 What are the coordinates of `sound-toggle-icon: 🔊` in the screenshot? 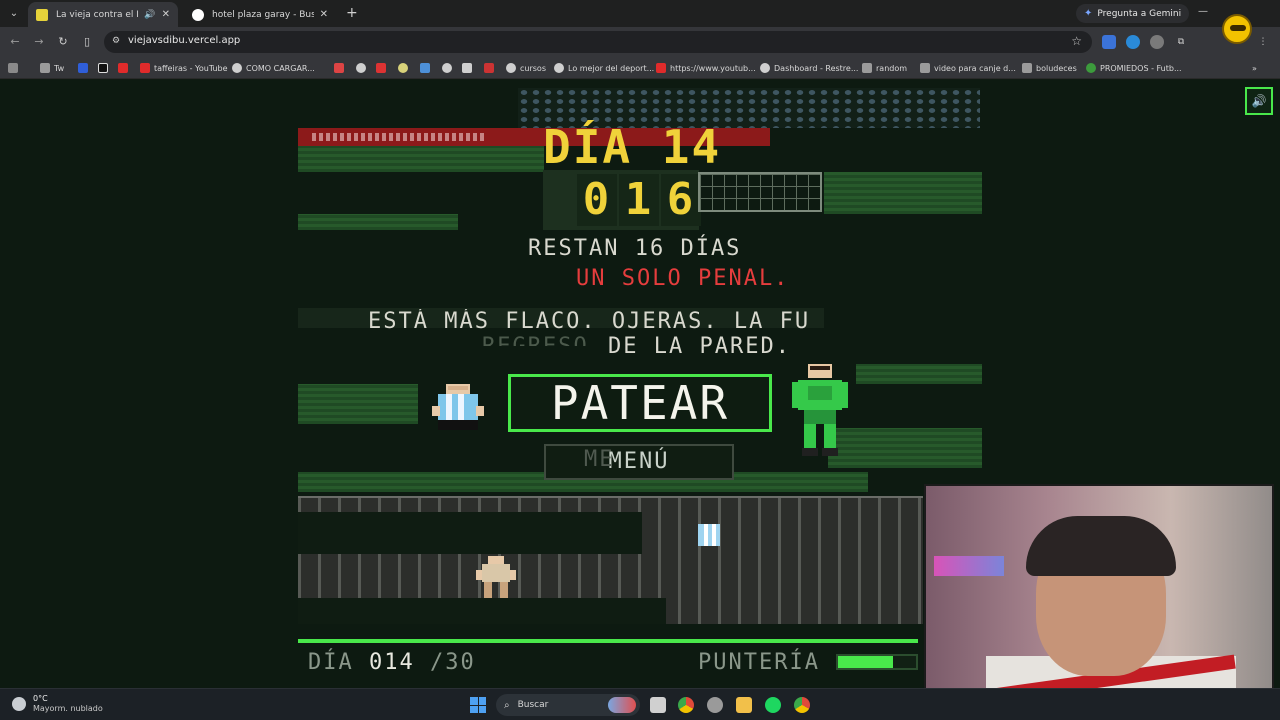 It's located at (1259, 101).